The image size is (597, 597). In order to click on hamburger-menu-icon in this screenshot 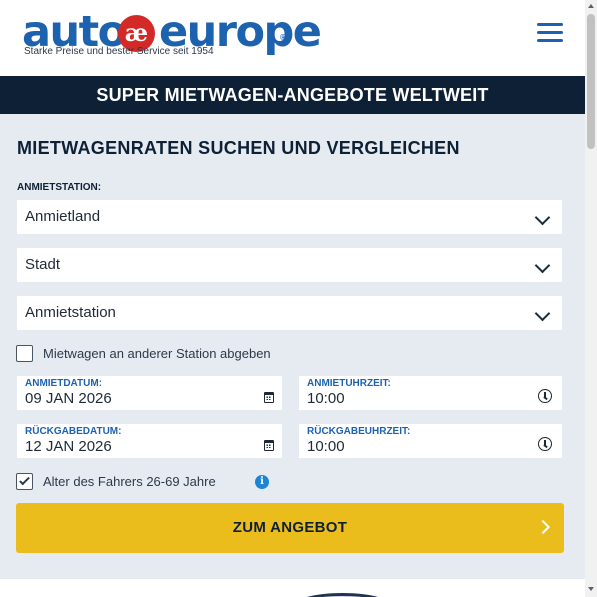, I will do `click(551, 33)`.